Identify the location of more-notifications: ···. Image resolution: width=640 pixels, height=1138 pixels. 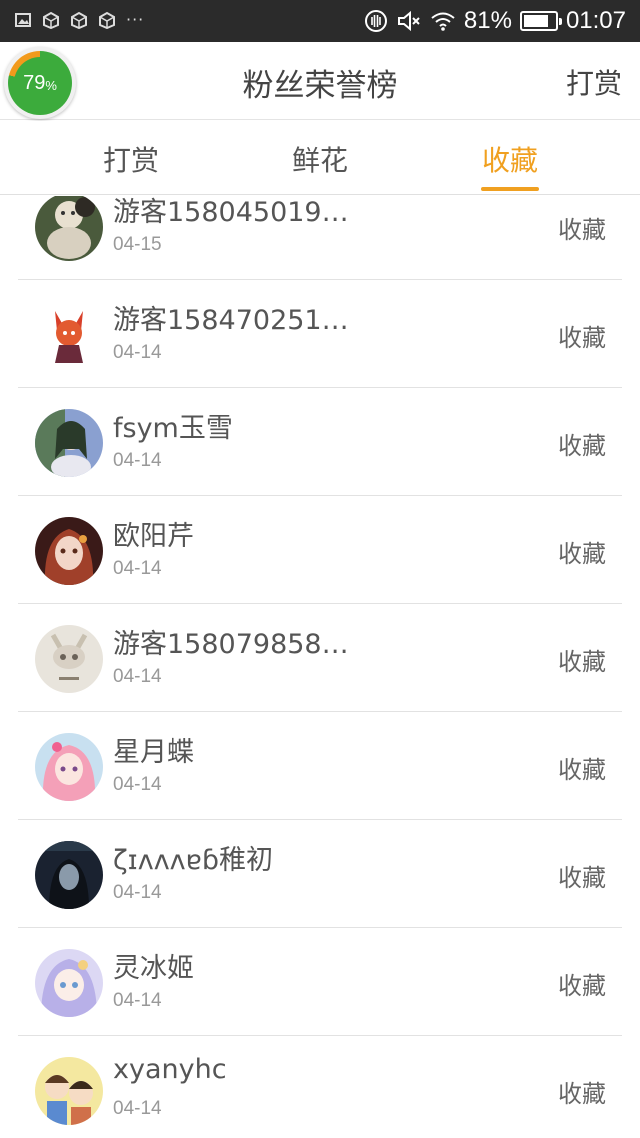
(135, 19).